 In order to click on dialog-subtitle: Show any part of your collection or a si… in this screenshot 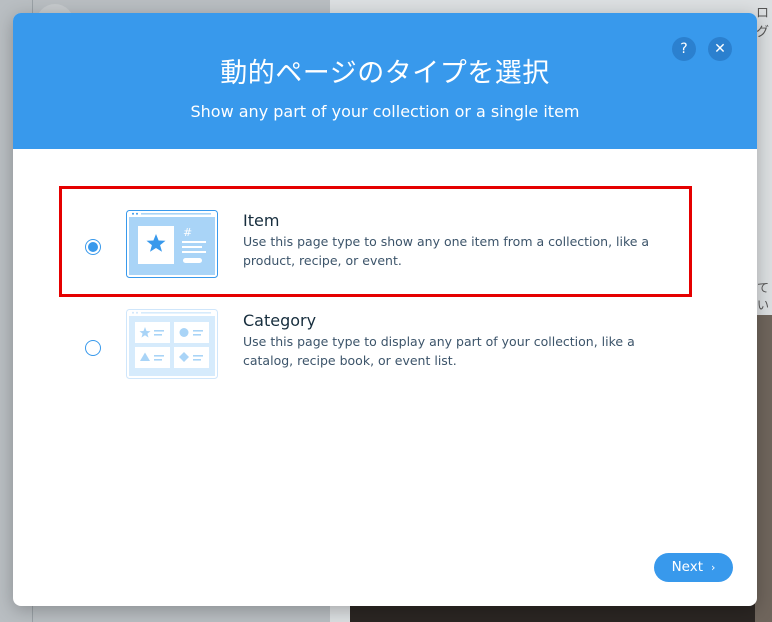, I will do `click(385, 111)`.